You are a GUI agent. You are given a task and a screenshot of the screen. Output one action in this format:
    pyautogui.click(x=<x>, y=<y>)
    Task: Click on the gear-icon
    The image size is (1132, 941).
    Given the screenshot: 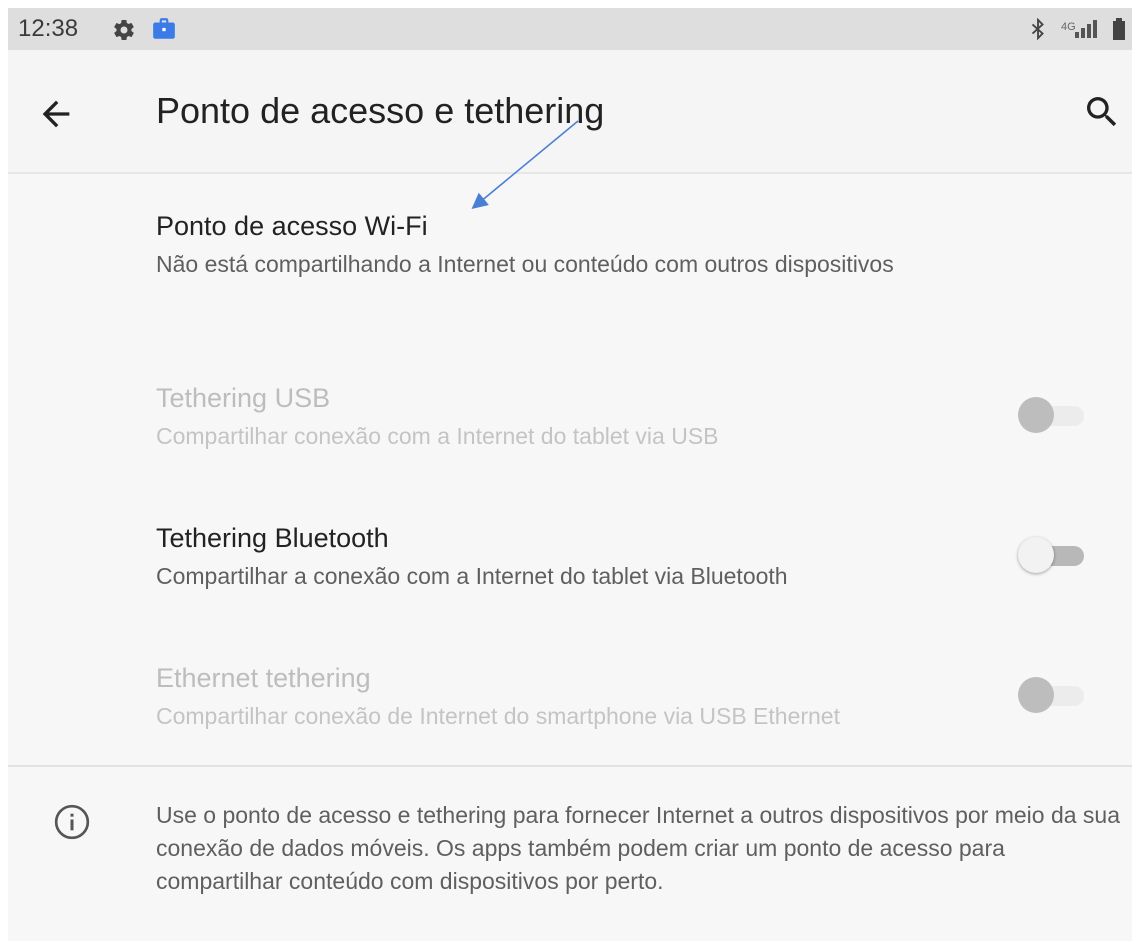 What is the action you would take?
    pyautogui.click(x=124, y=32)
    